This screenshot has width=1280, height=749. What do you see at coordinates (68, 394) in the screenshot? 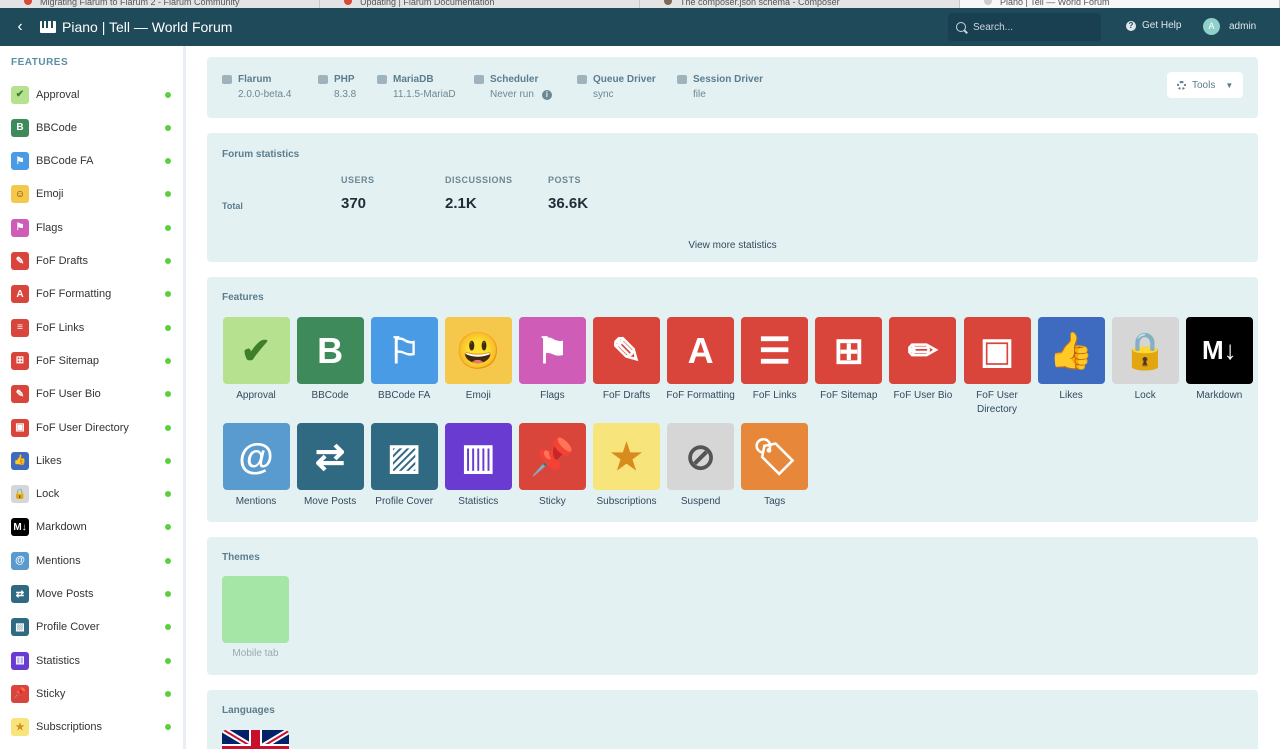
I see `sidebar-item-label: FoF User Bio` at bounding box center [68, 394].